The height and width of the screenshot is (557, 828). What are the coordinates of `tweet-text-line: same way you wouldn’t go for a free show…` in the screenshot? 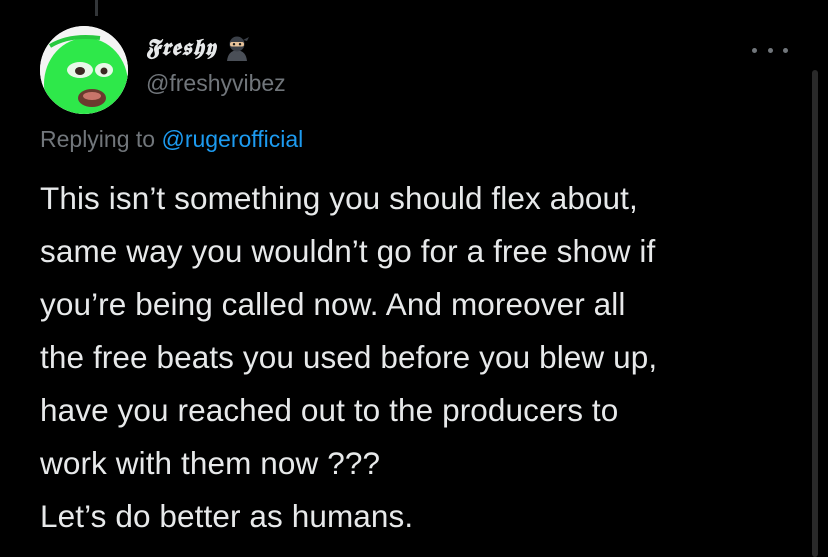 It's located at (348, 251).